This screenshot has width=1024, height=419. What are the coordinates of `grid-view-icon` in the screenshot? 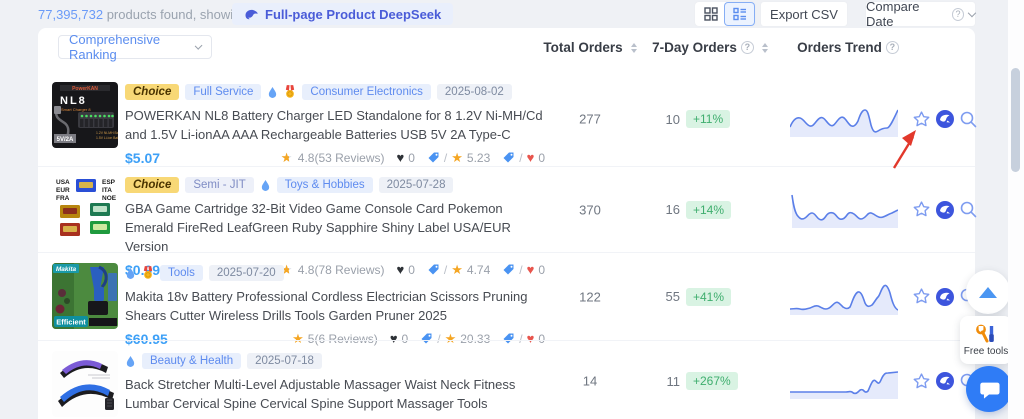 It's located at (710, 14).